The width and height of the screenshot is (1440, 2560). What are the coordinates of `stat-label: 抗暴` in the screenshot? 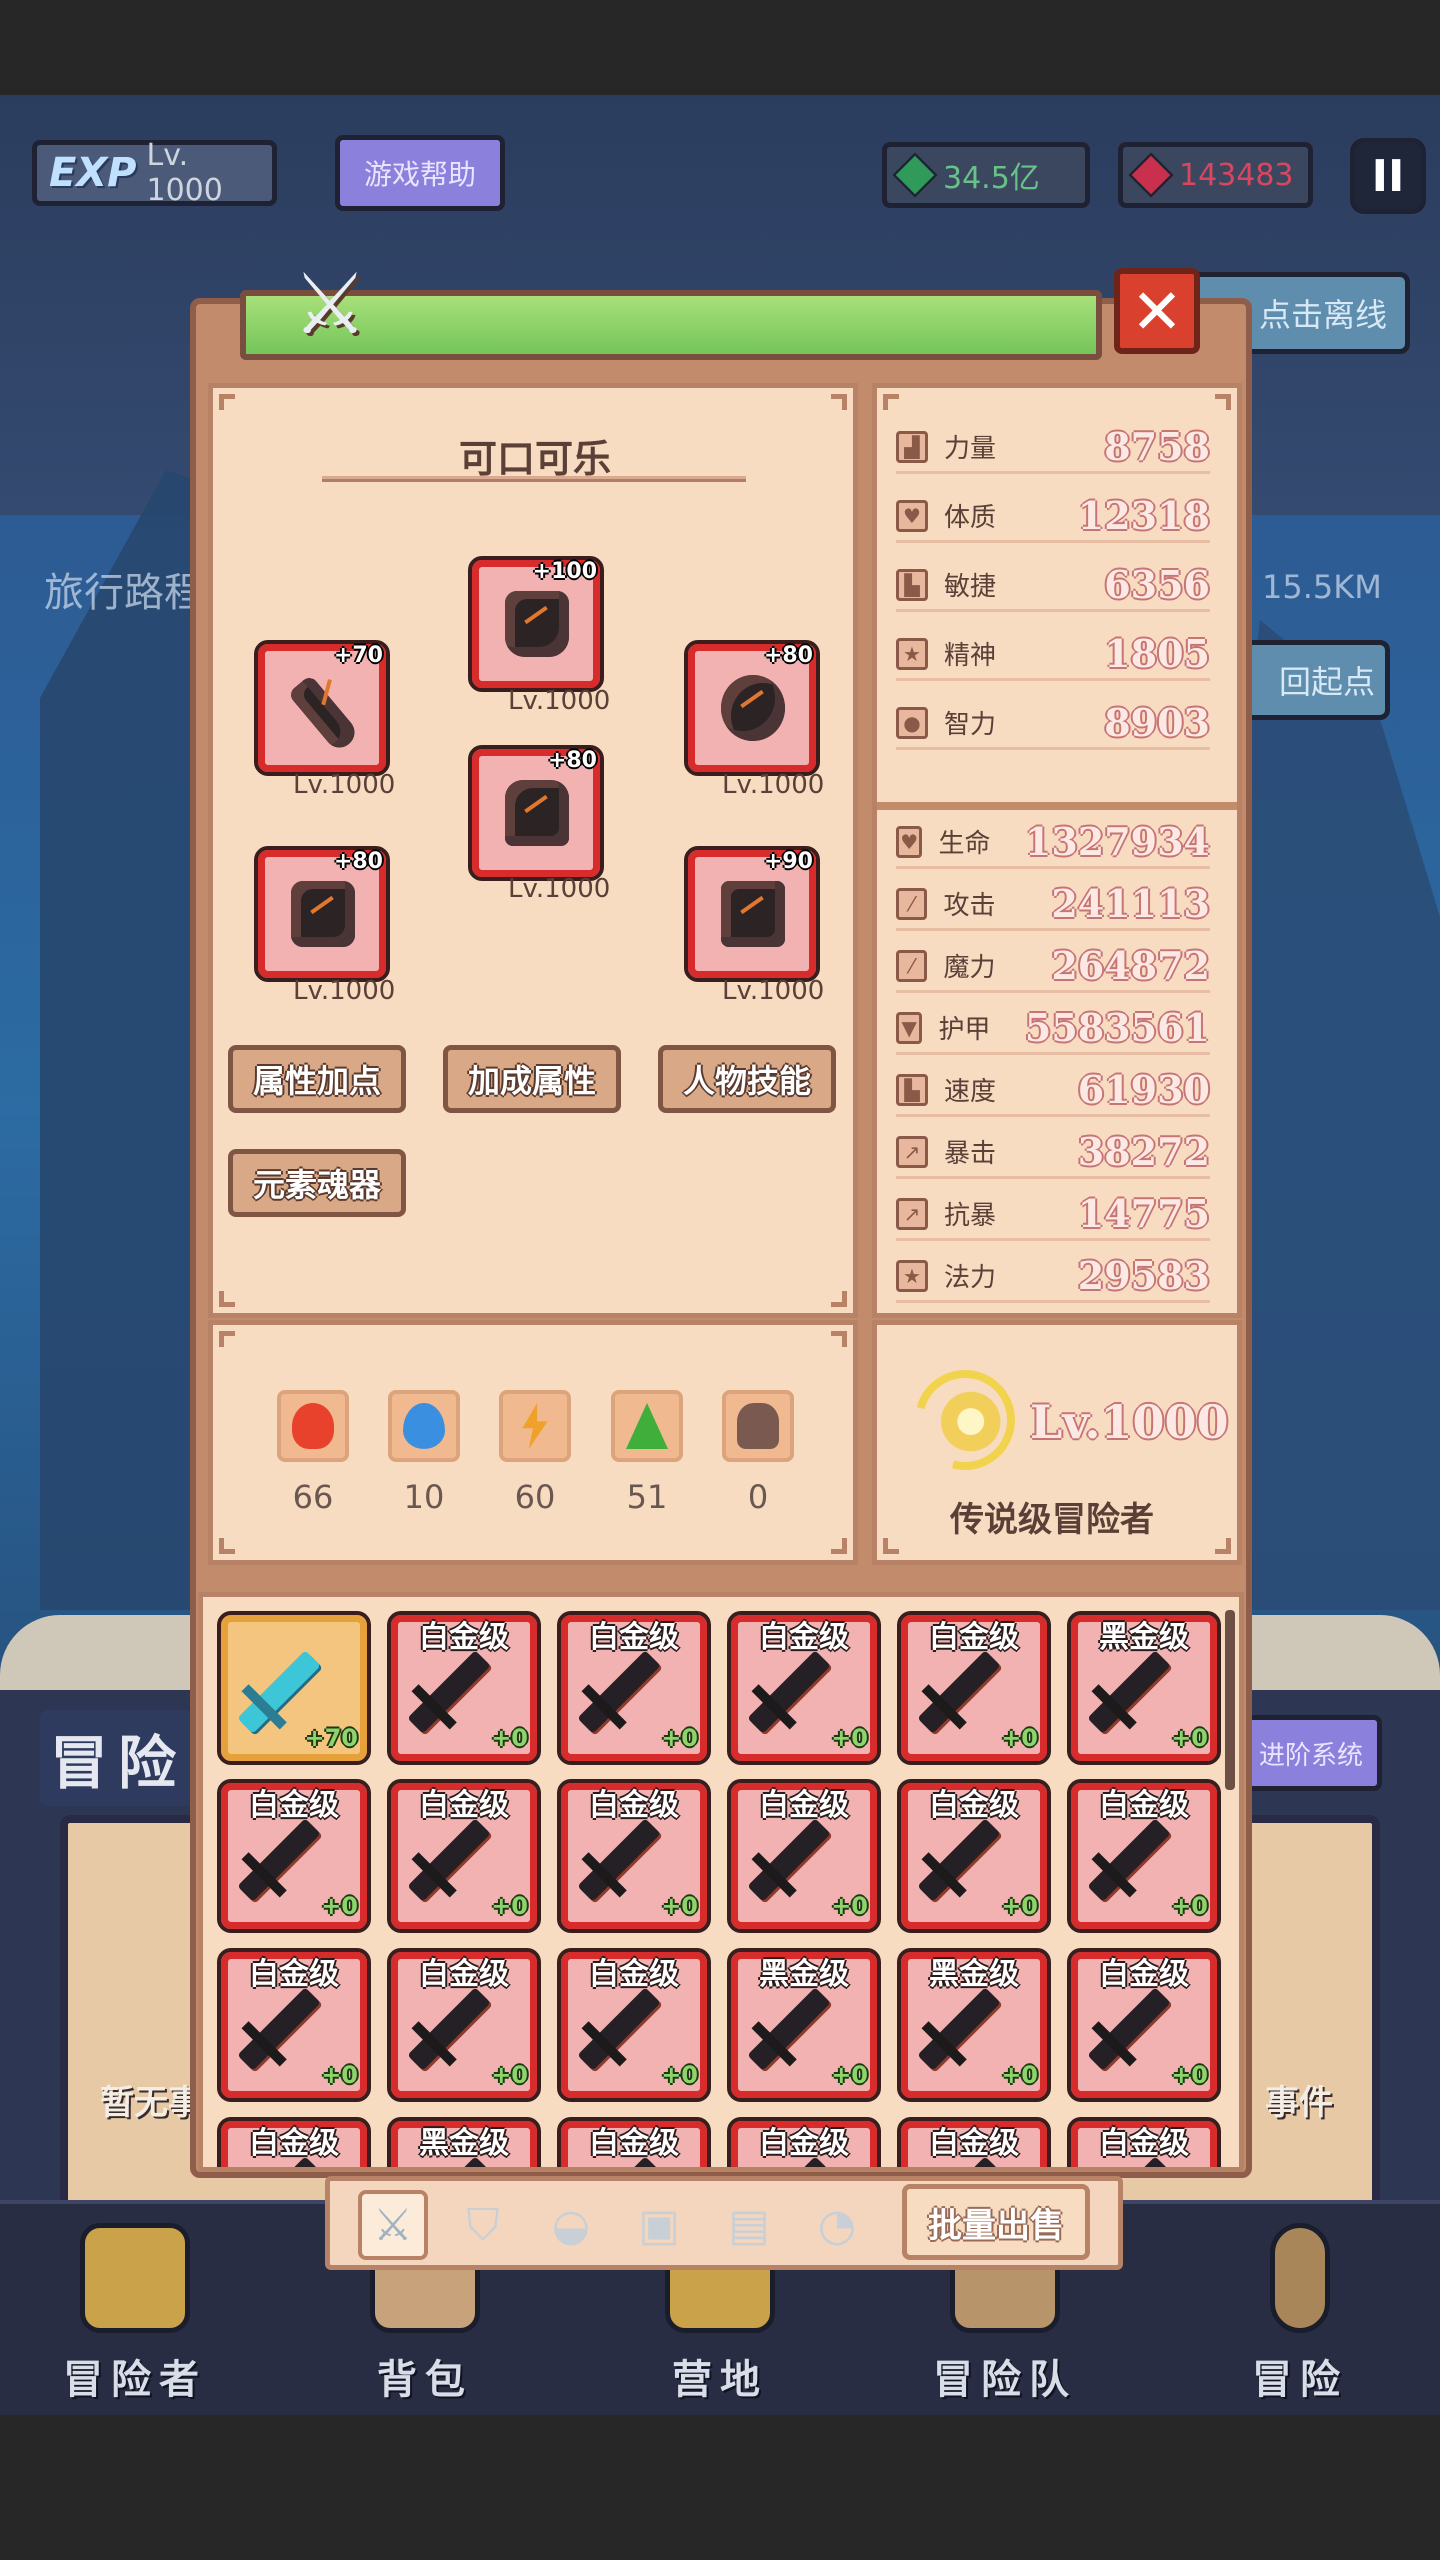 It's located at (970, 1216).